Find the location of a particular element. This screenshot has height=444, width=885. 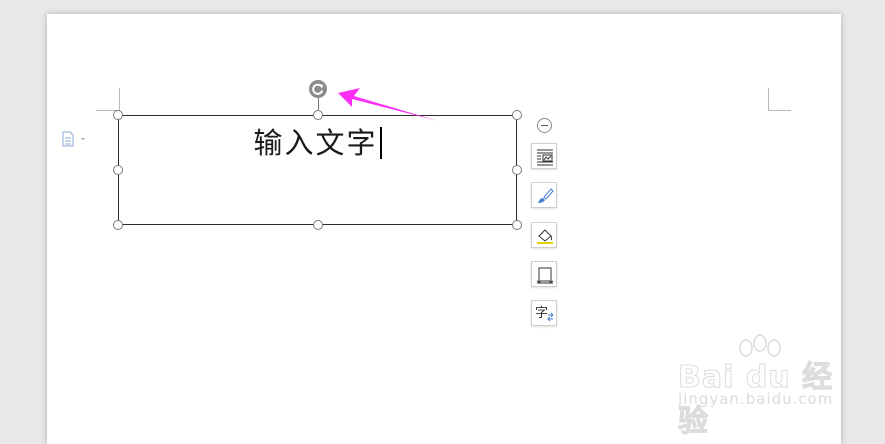

shape-style-button is located at coordinates (544, 195).